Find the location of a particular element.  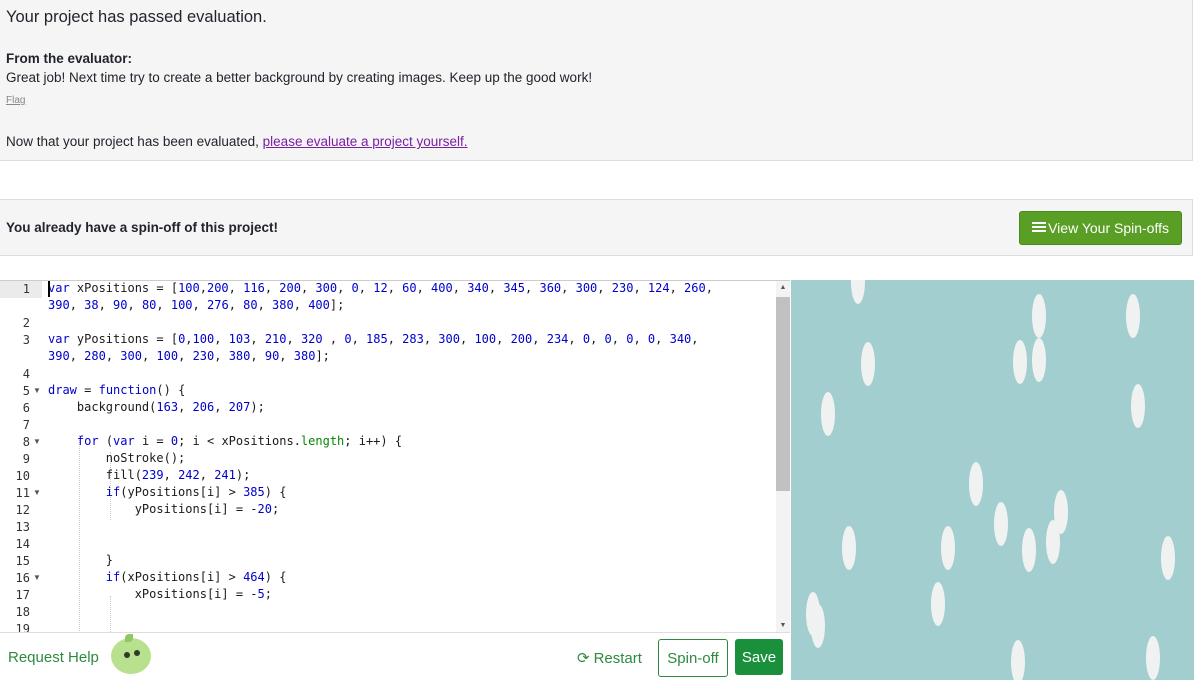

evaluate-project-link: please evaluate a project yourself. is located at coordinates (365, 141).